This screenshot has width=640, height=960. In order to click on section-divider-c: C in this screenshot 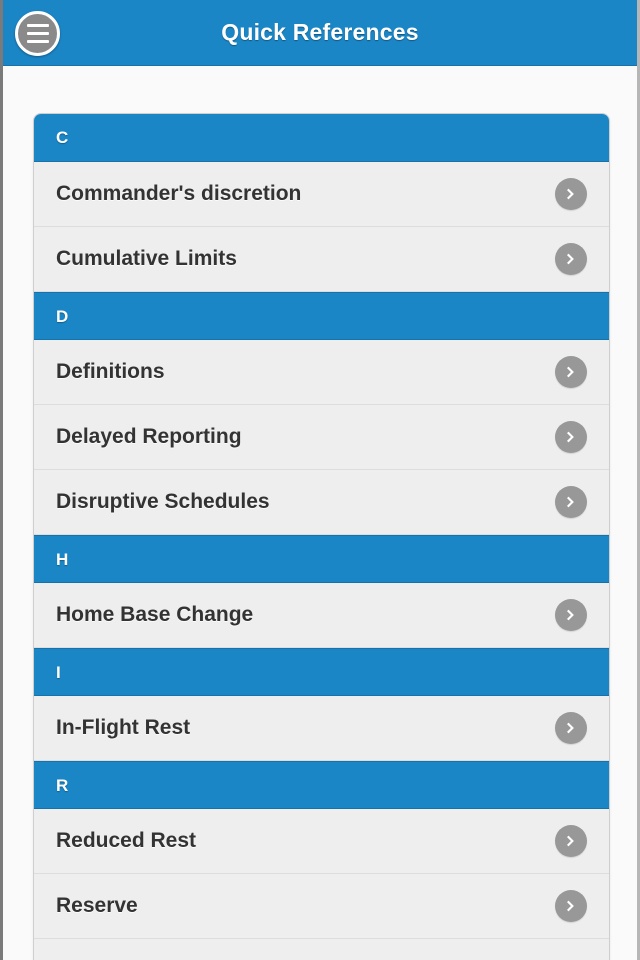, I will do `click(321, 138)`.